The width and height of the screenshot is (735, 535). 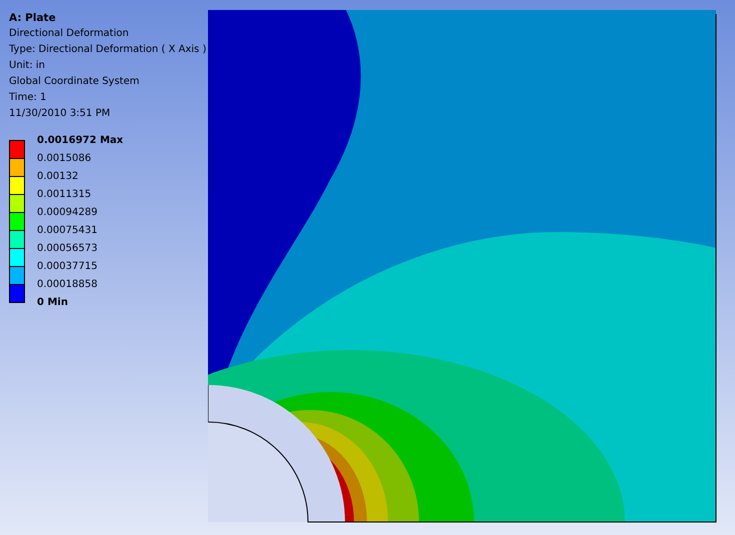 I want to click on legend-label: 0.0016972 Max, so click(x=80, y=141).